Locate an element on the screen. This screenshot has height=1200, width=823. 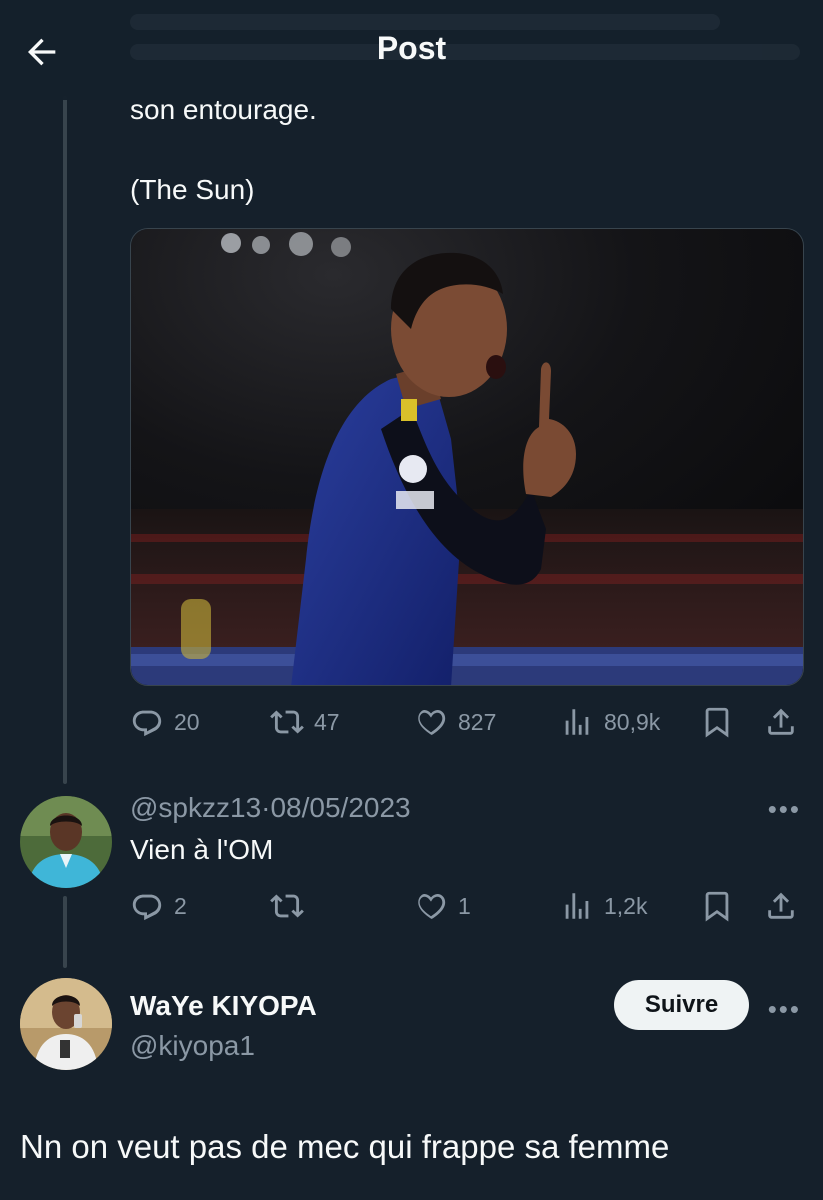
post-more-button: ••• is located at coordinates (784, 1009).